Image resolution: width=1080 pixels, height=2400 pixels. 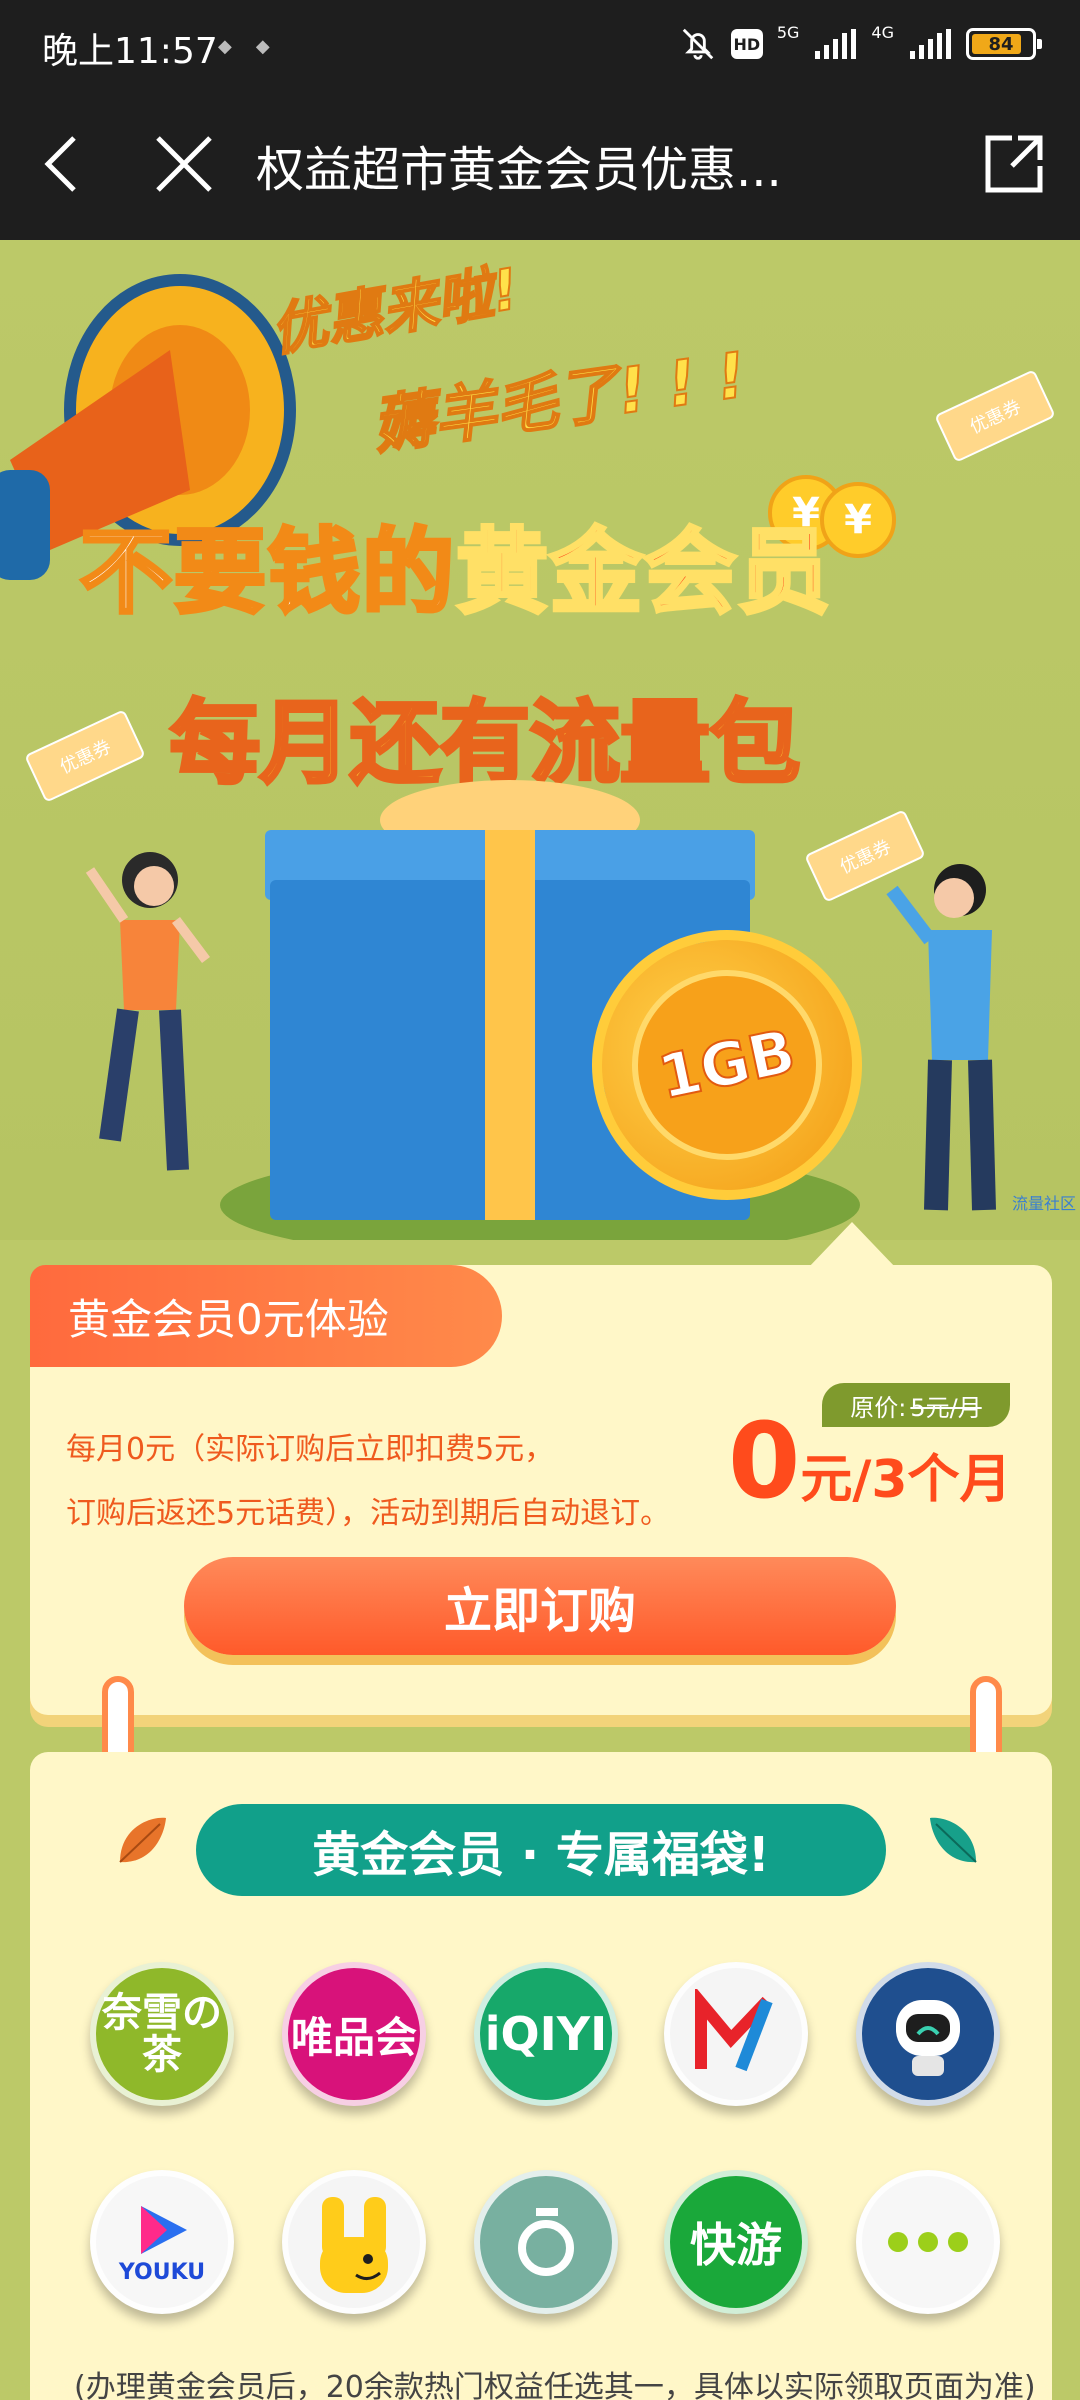 What do you see at coordinates (941, 1037) in the screenshot?
I see `man-figure-icon` at bounding box center [941, 1037].